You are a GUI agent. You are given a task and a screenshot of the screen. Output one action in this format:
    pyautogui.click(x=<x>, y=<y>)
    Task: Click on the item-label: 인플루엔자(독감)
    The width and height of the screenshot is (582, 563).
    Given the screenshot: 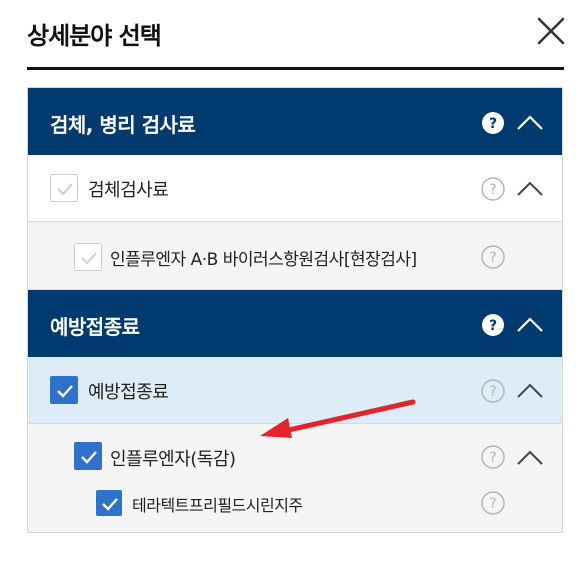 What is the action you would take?
    pyautogui.click(x=173, y=458)
    